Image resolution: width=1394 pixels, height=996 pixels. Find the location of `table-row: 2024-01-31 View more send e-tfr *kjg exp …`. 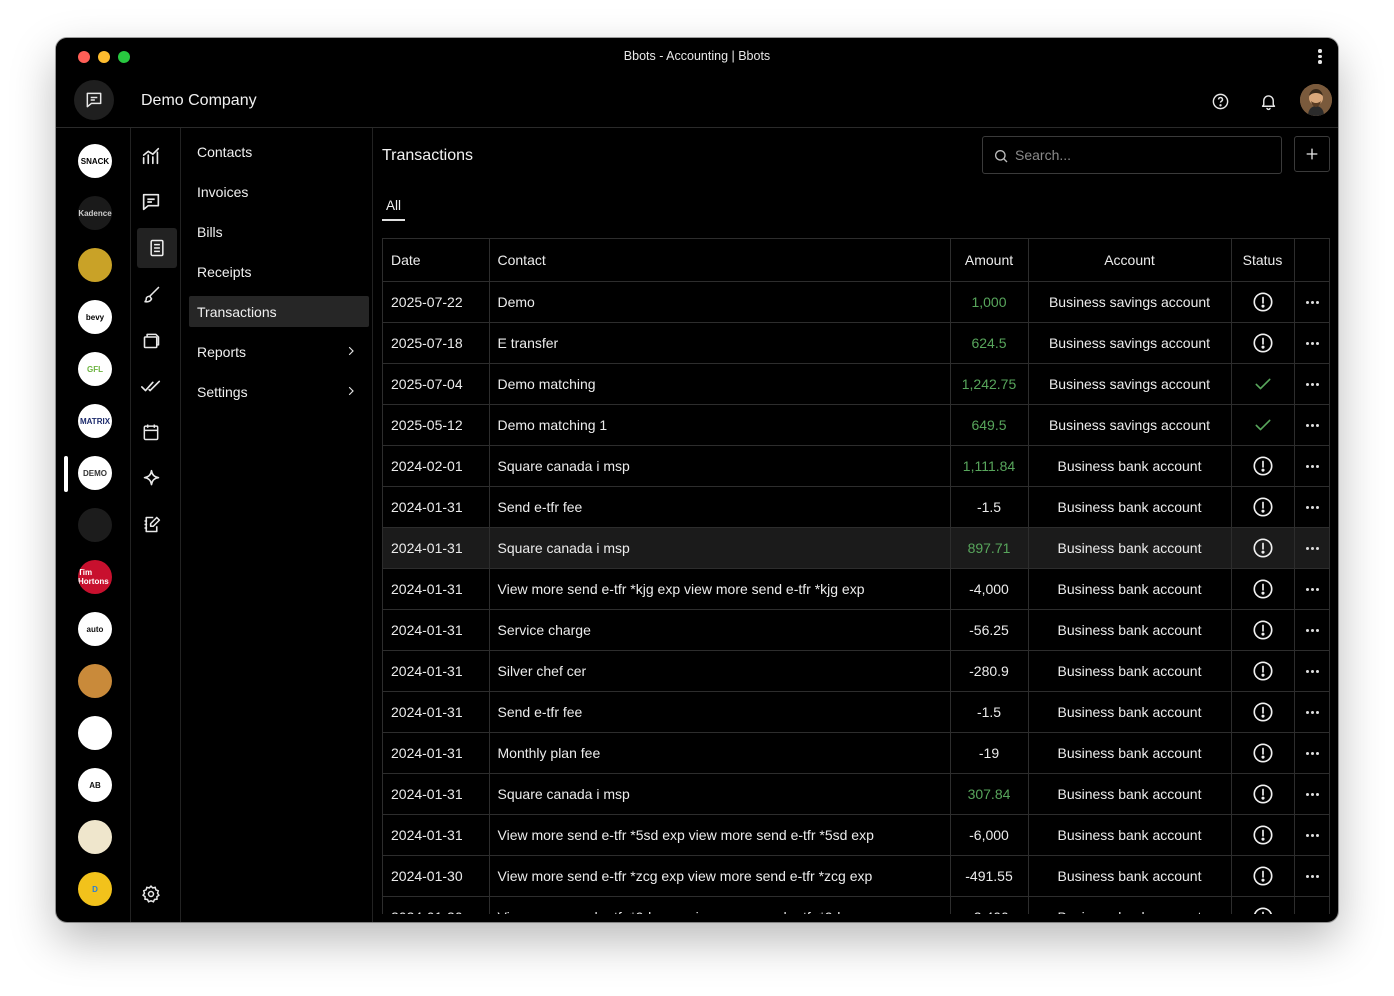

table-row: 2024-01-31 View more send e-tfr *kjg exp … is located at coordinates (856, 589).